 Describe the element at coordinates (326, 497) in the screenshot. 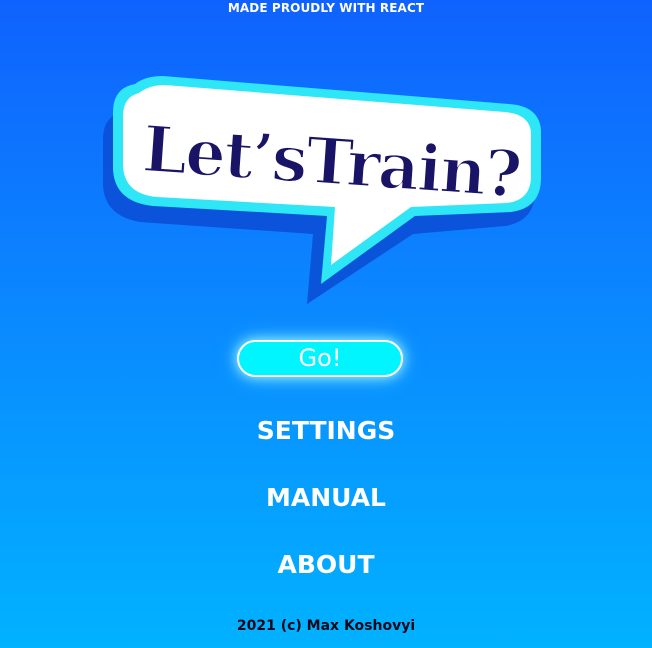

I see `manual-link: MANUAL` at that location.